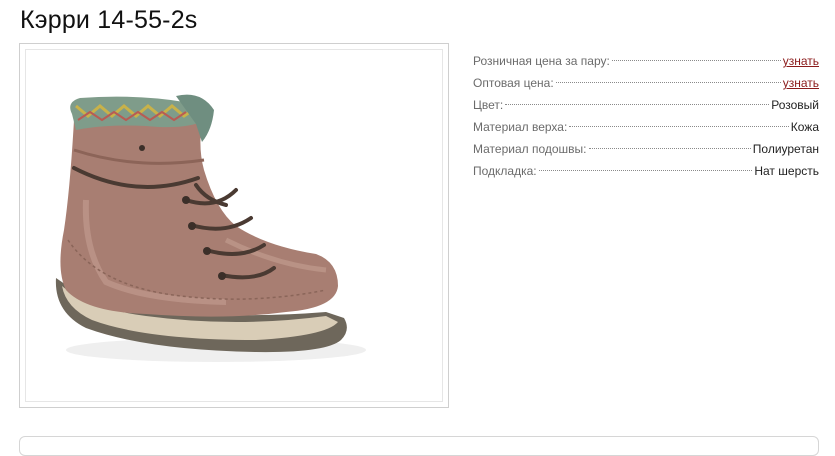  I want to click on spec-label: Материал подошвы:, so click(530, 149).